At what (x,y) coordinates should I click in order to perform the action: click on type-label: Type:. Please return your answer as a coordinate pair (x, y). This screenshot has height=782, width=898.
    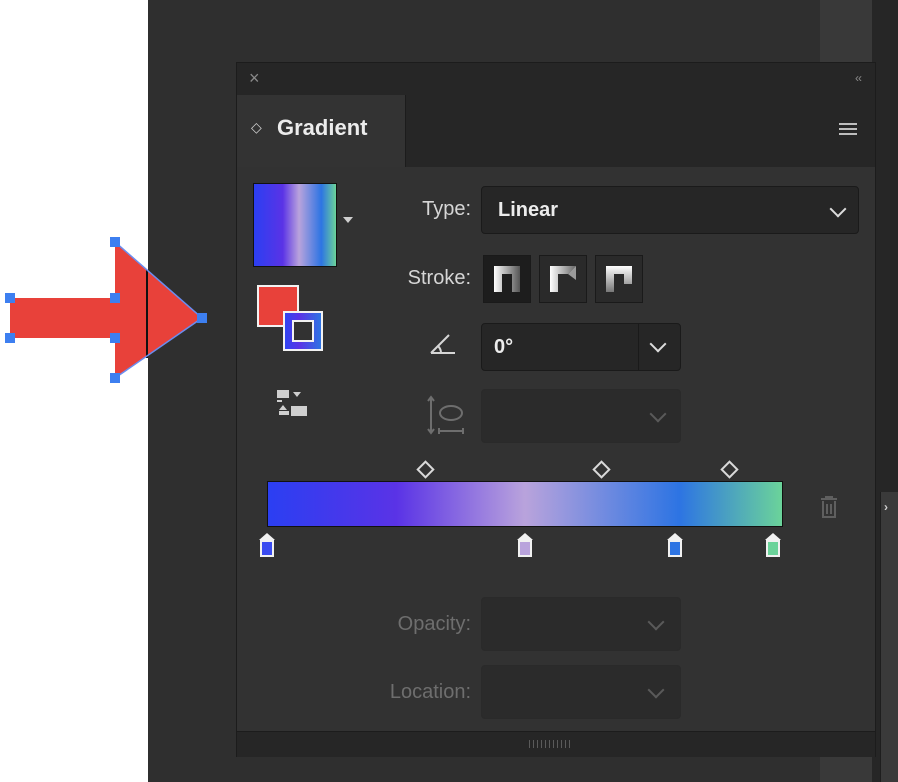
    Looking at the image, I should click on (446, 209).